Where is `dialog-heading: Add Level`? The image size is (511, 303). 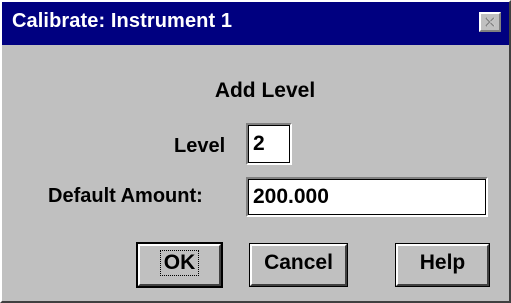 dialog-heading: Add Level is located at coordinates (265, 90).